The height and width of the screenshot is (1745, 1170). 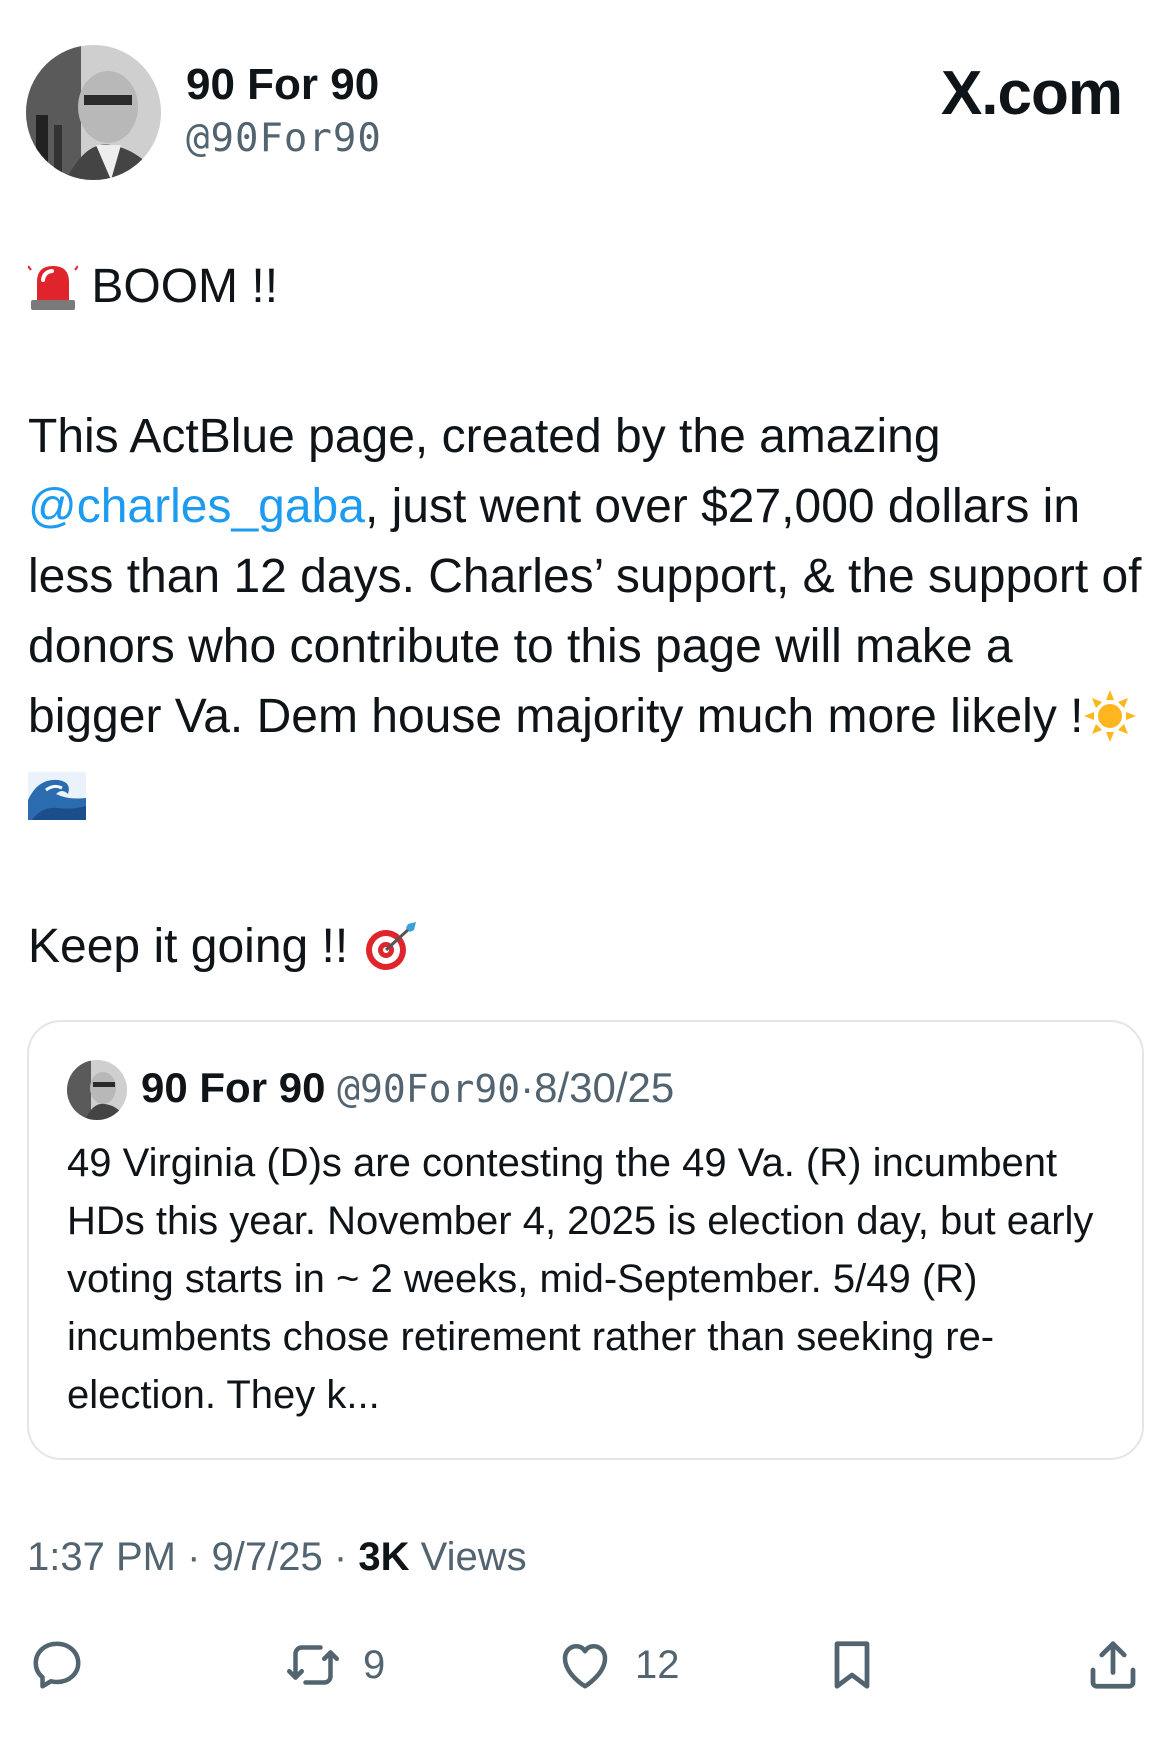 I want to click on tweet-closing-line: Keep it going !!, so click(x=588, y=952).